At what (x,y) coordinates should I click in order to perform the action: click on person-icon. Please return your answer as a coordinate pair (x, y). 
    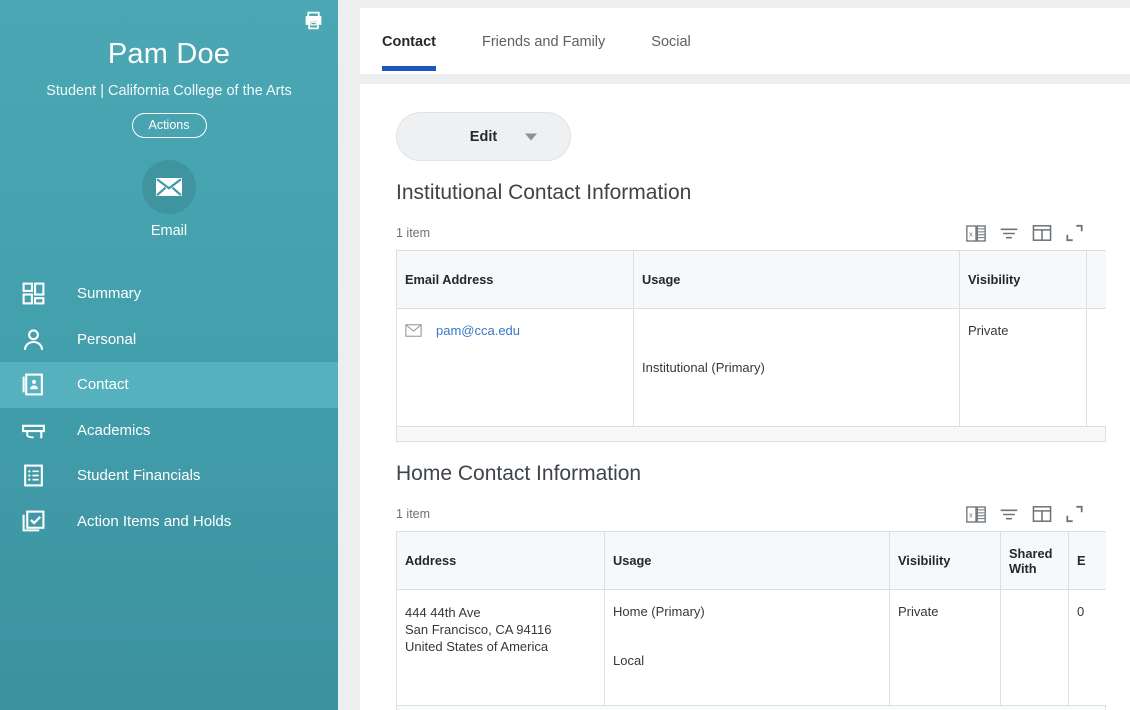
    Looking at the image, I should click on (38, 339).